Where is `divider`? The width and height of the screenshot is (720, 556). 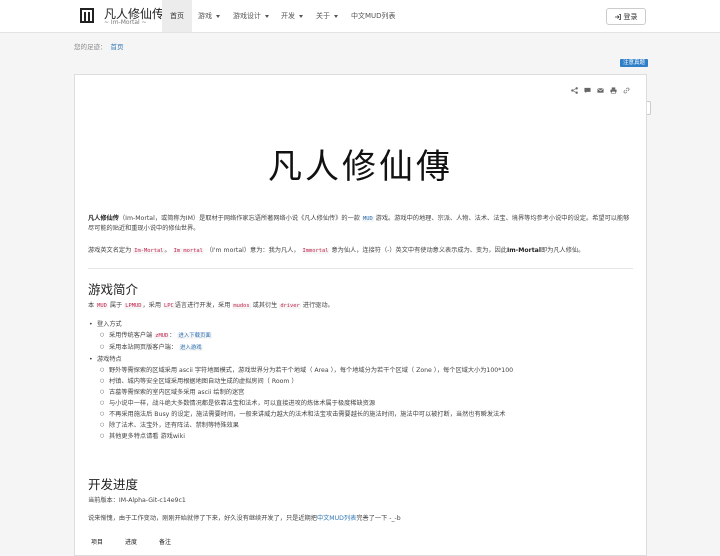 divider is located at coordinates (360, 268).